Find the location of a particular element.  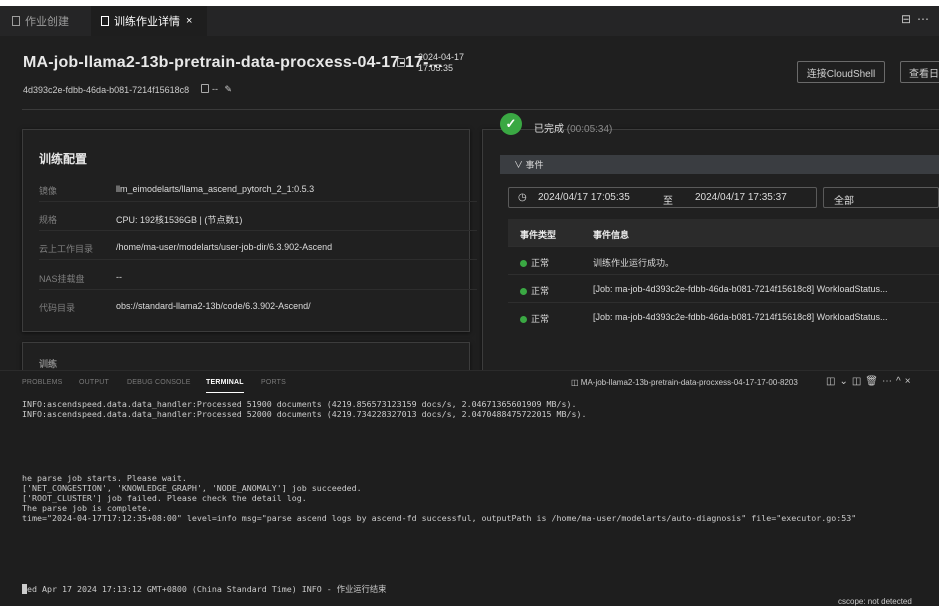

close-icon: × is located at coordinates (189, 21).